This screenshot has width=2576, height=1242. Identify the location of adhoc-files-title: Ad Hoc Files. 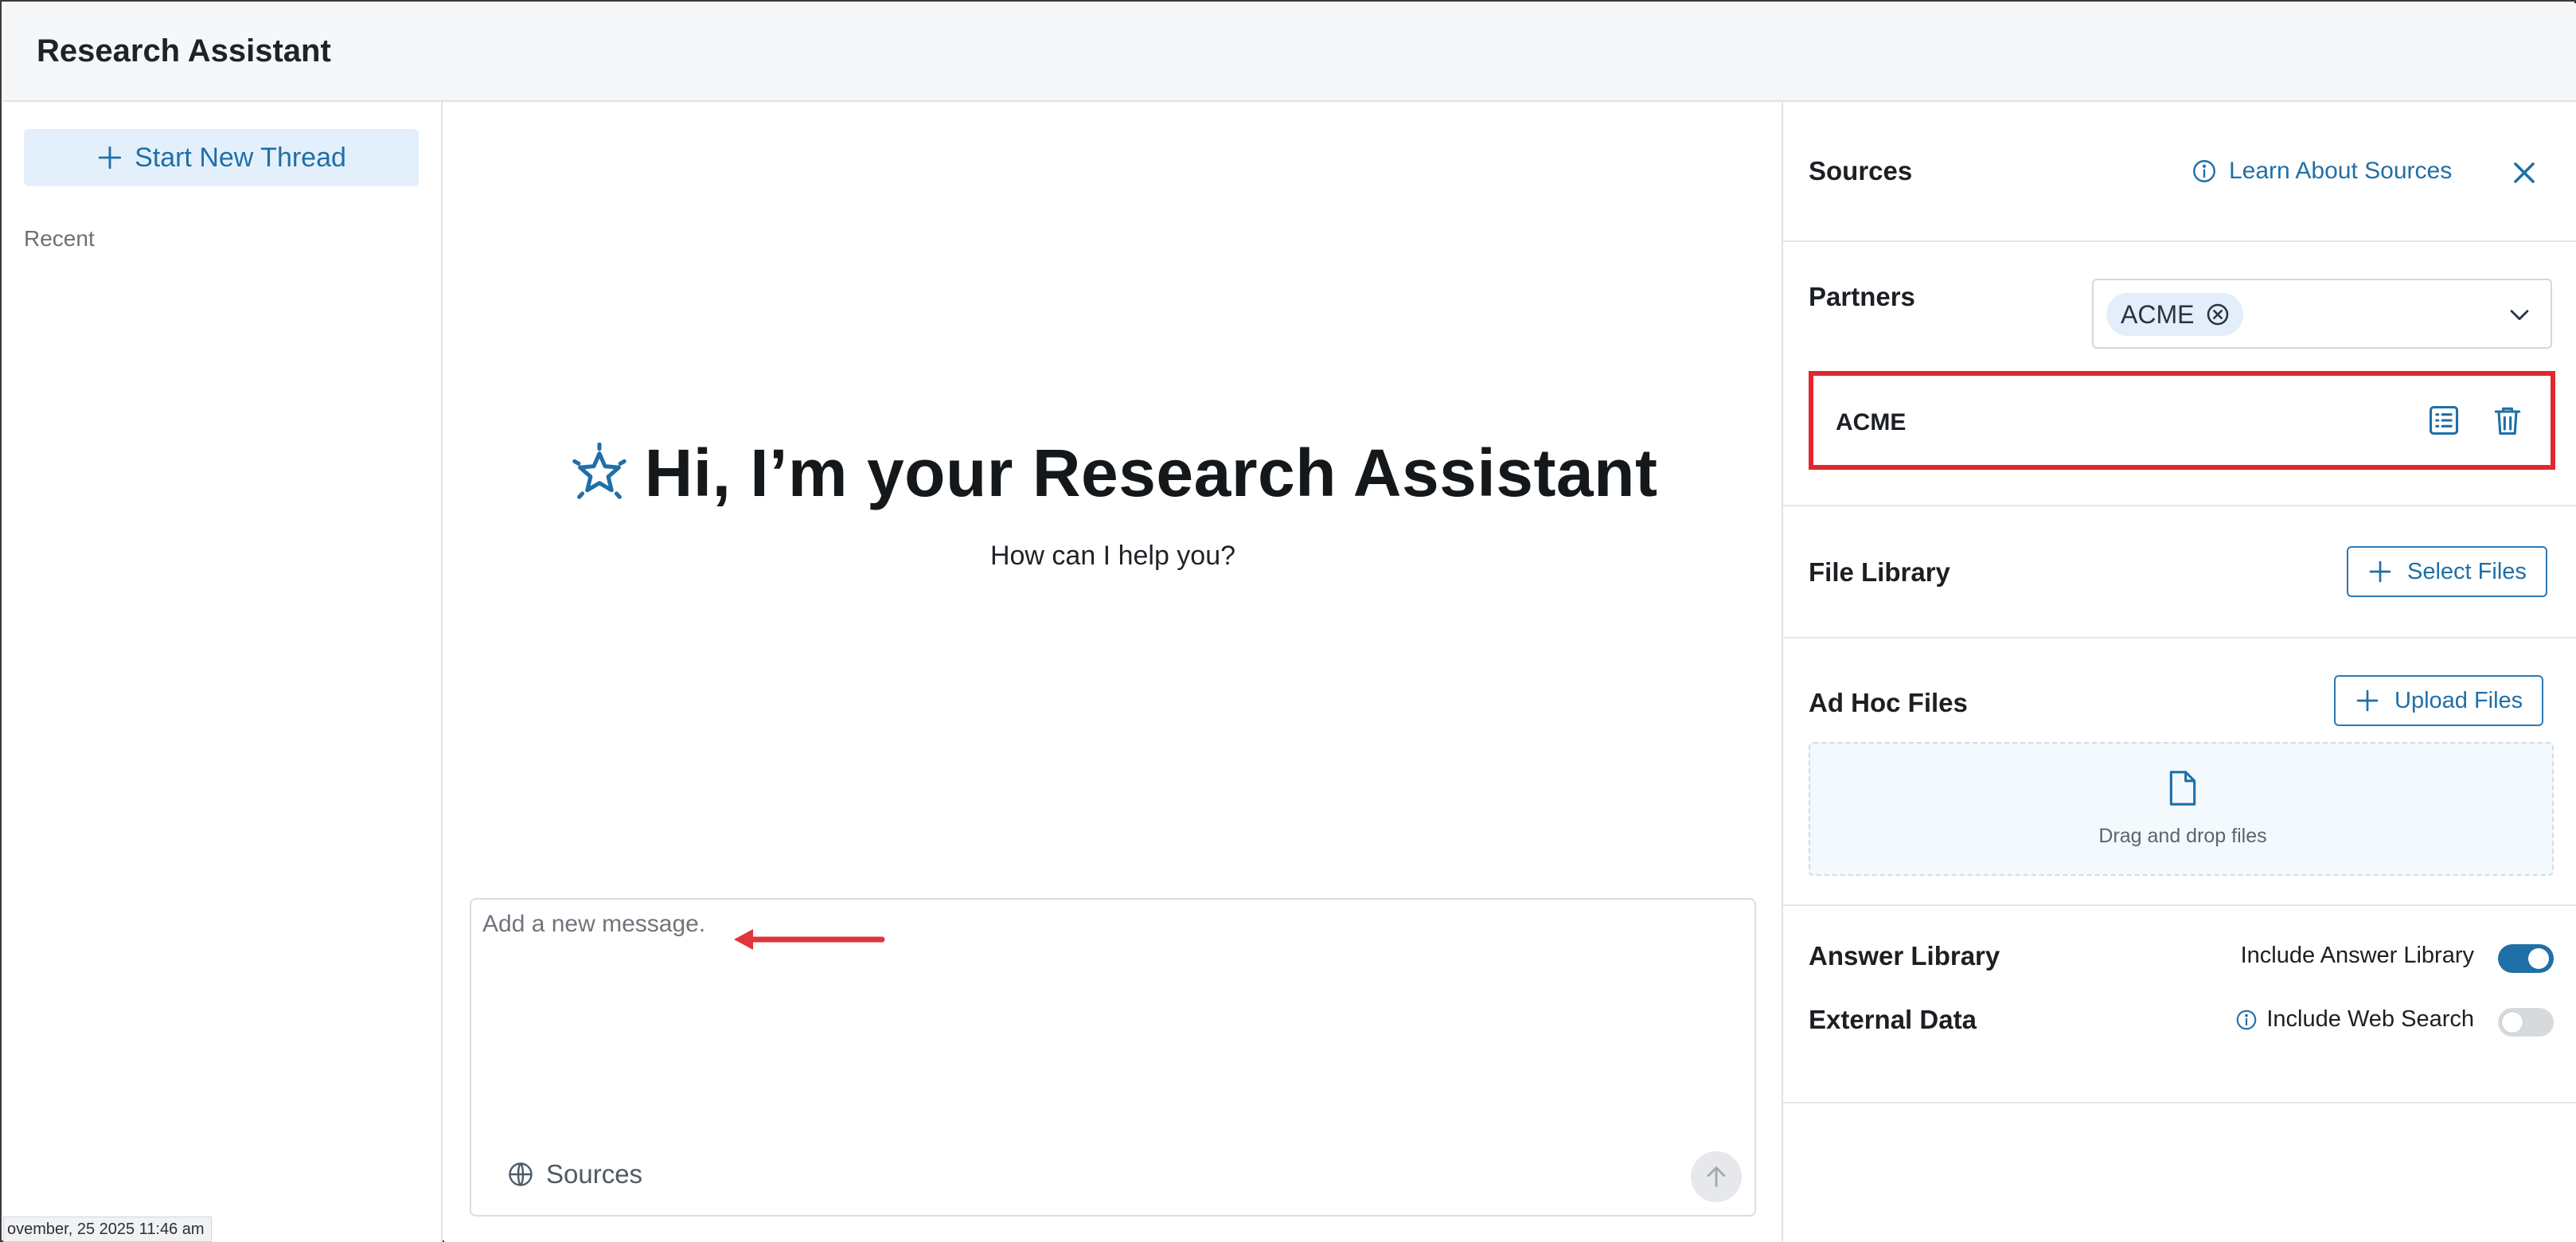
(1888, 702).